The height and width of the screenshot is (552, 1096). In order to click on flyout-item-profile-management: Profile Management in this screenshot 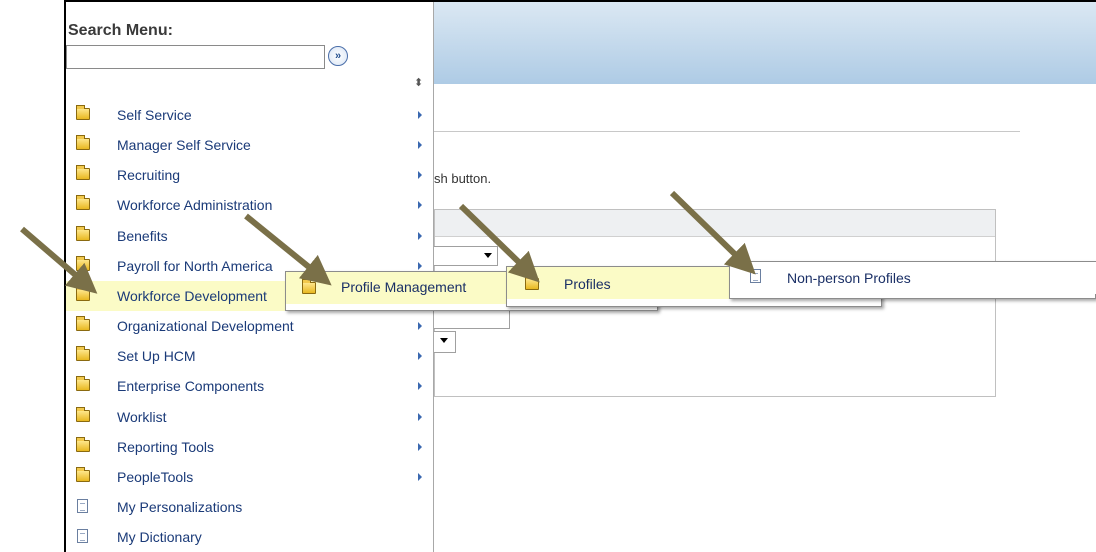, I will do `click(397, 288)`.